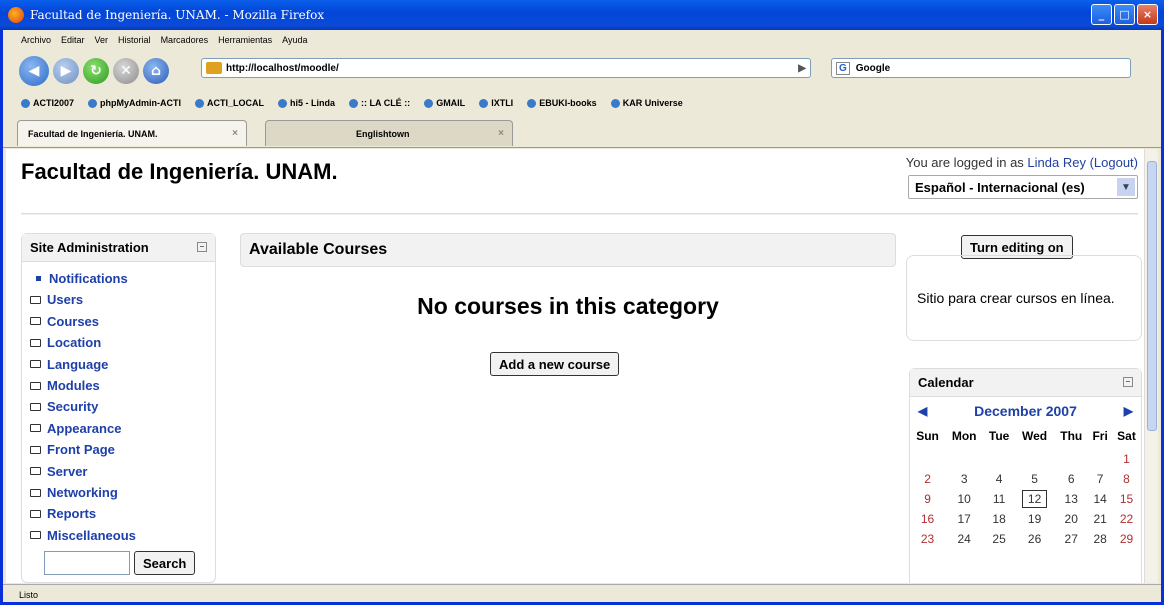 The height and width of the screenshot is (605, 1164). What do you see at coordinates (999, 519) in the screenshot?
I see `calendar-day: 18` at bounding box center [999, 519].